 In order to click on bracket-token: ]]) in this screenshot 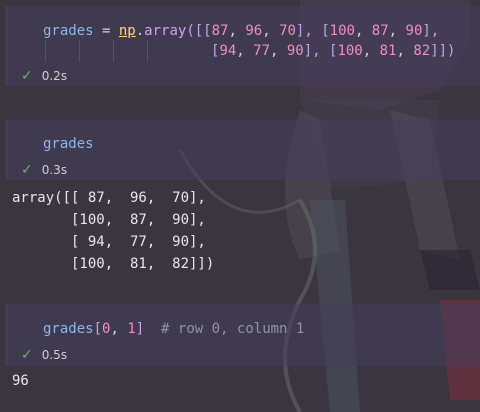, I will do `click(443, 51)`.